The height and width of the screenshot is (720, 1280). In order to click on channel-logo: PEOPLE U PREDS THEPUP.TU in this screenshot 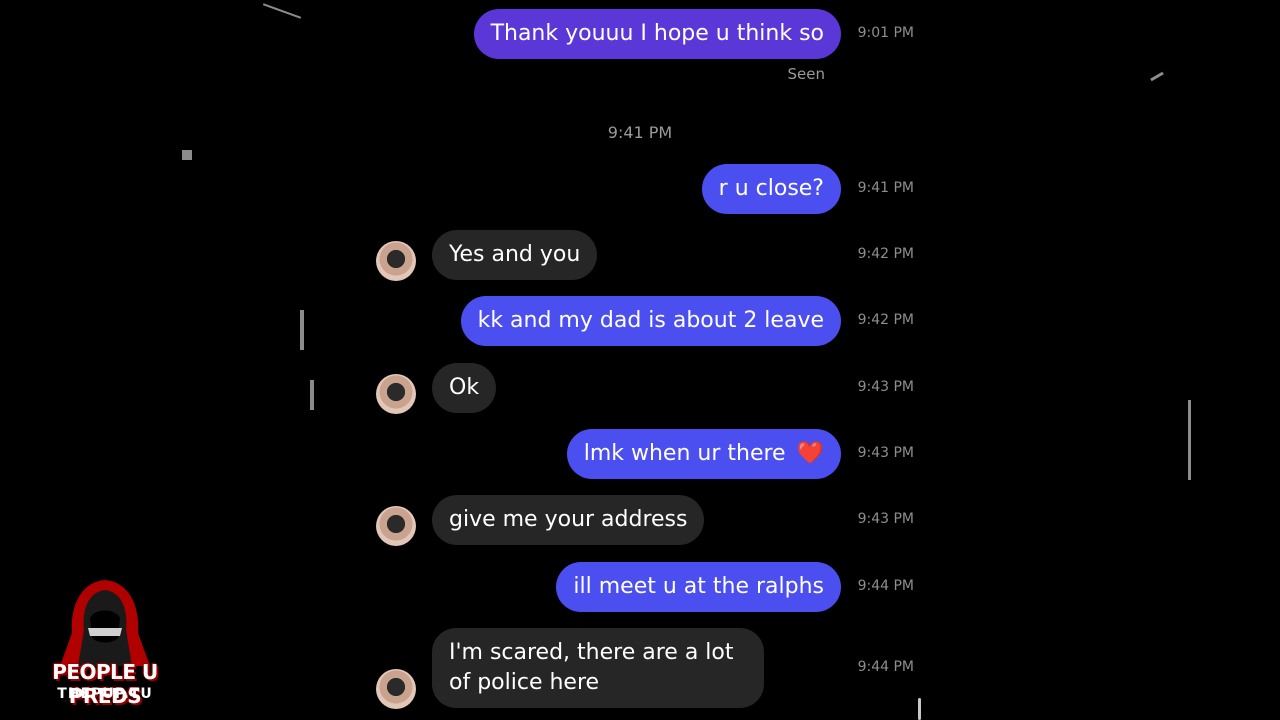, I will do `click(105, 643)`.